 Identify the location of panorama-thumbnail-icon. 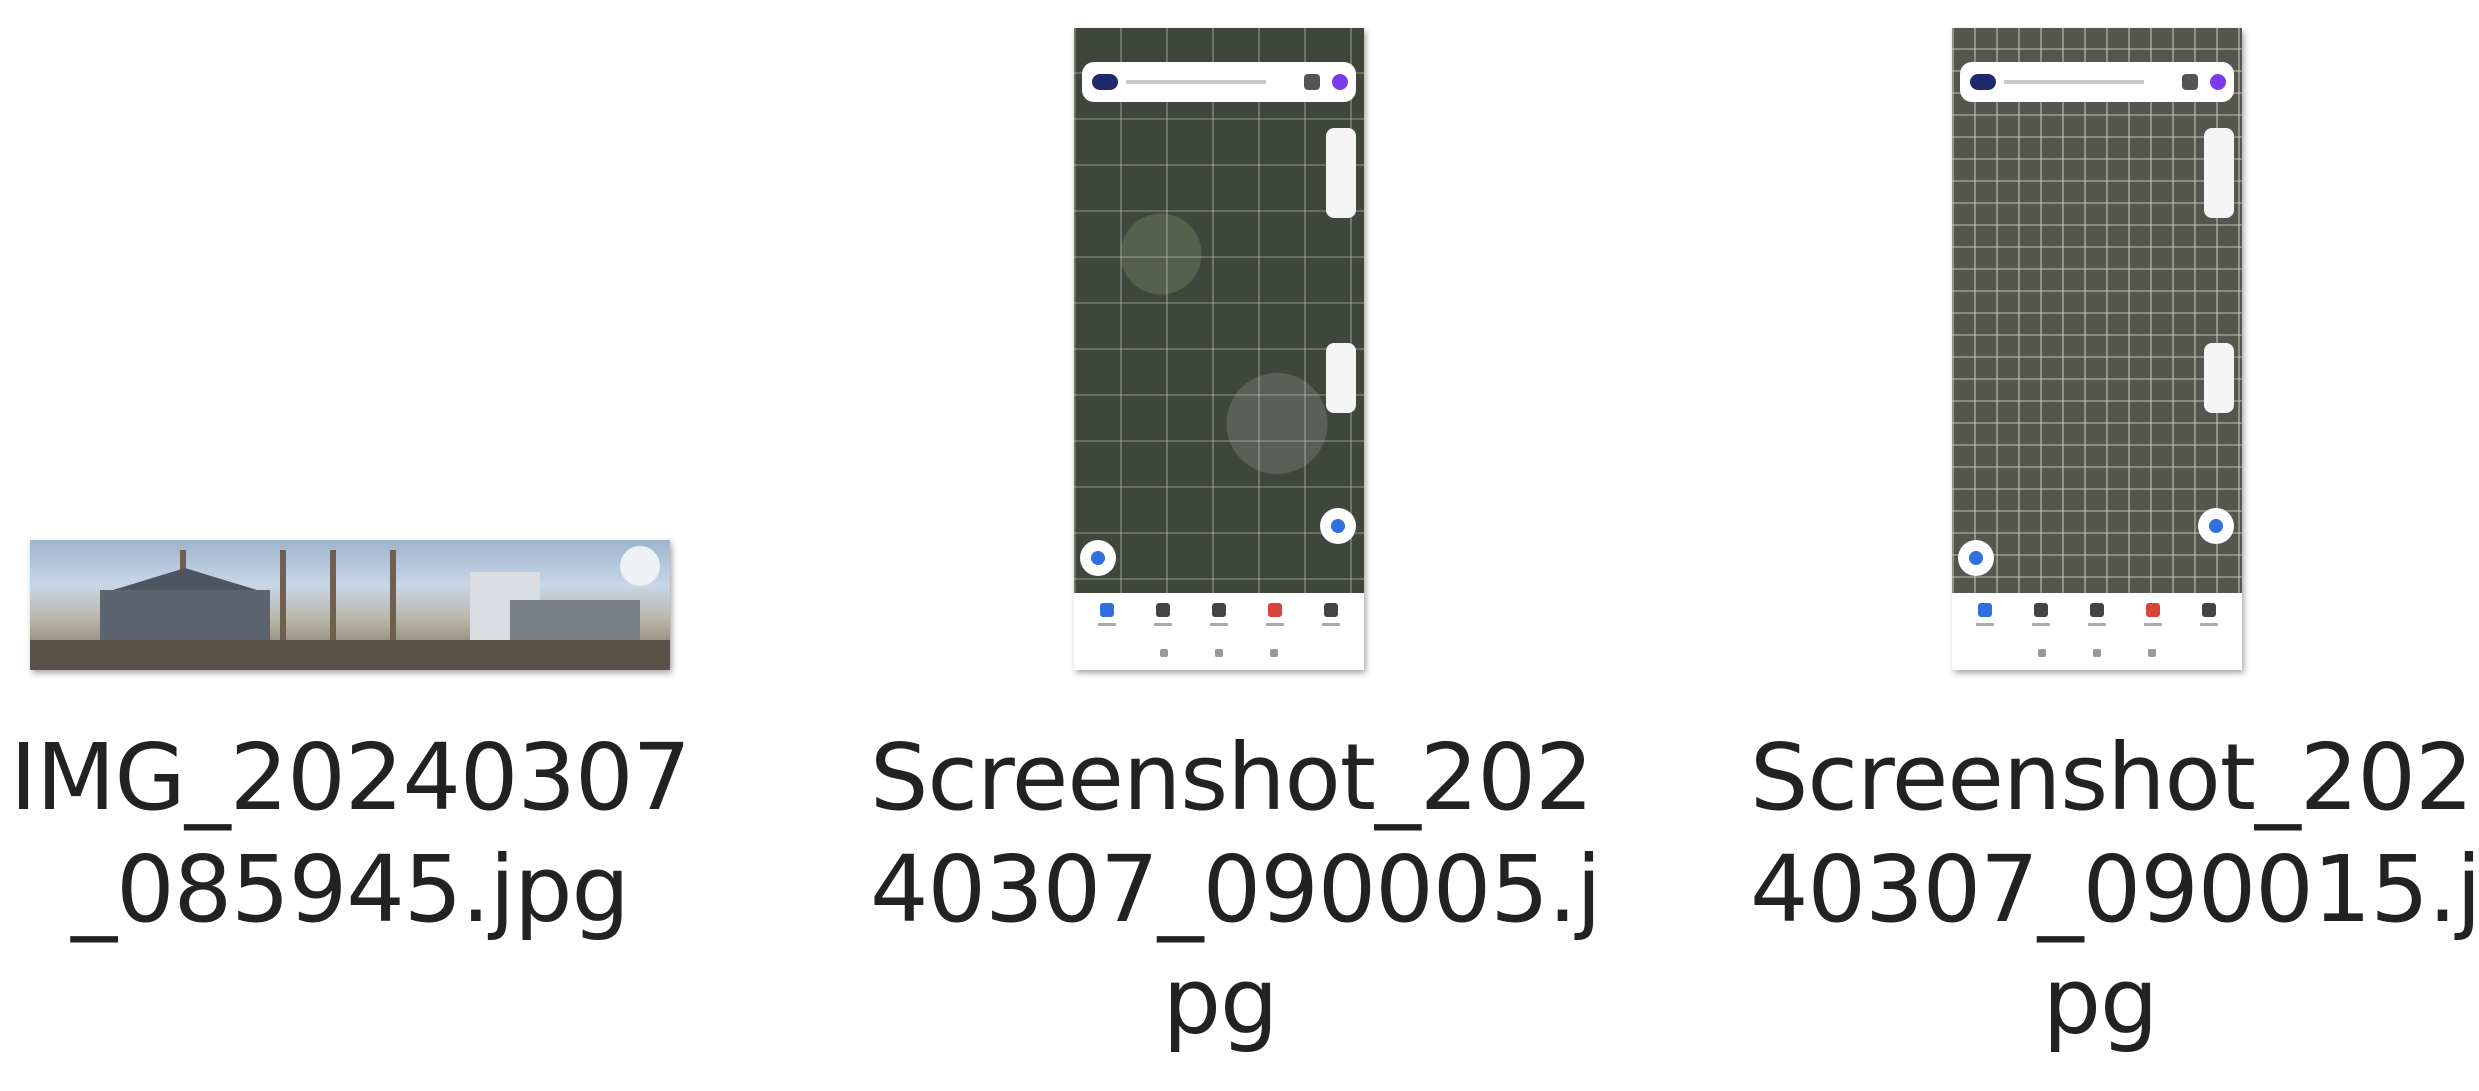
(350, 605).